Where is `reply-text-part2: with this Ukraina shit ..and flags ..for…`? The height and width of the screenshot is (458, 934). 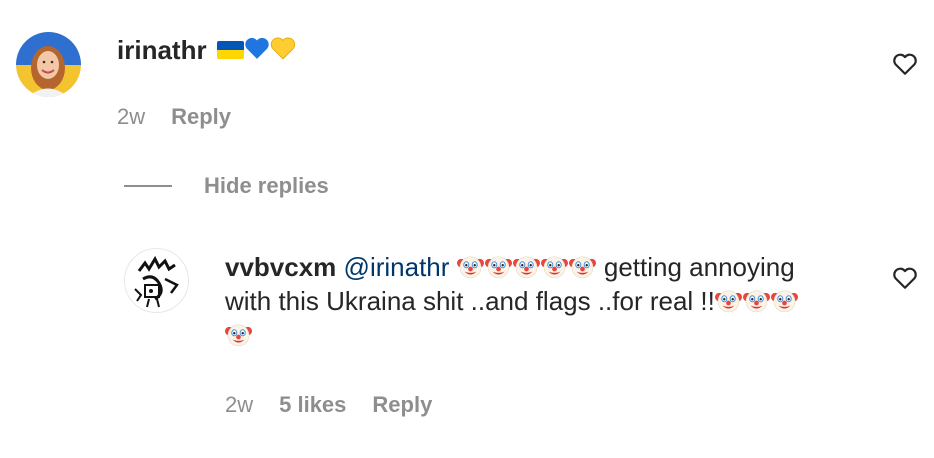
reply-text-part2: with this Ukraina shit ..and flags ..for… is located at coordinates (470, 301).